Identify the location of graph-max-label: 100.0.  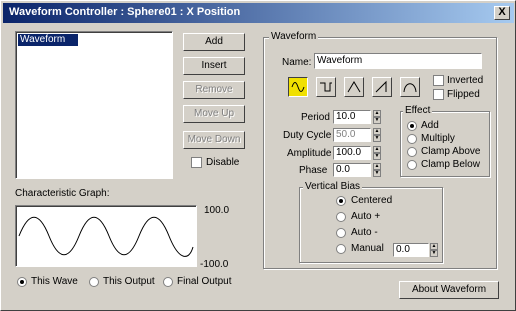
(217, 210).